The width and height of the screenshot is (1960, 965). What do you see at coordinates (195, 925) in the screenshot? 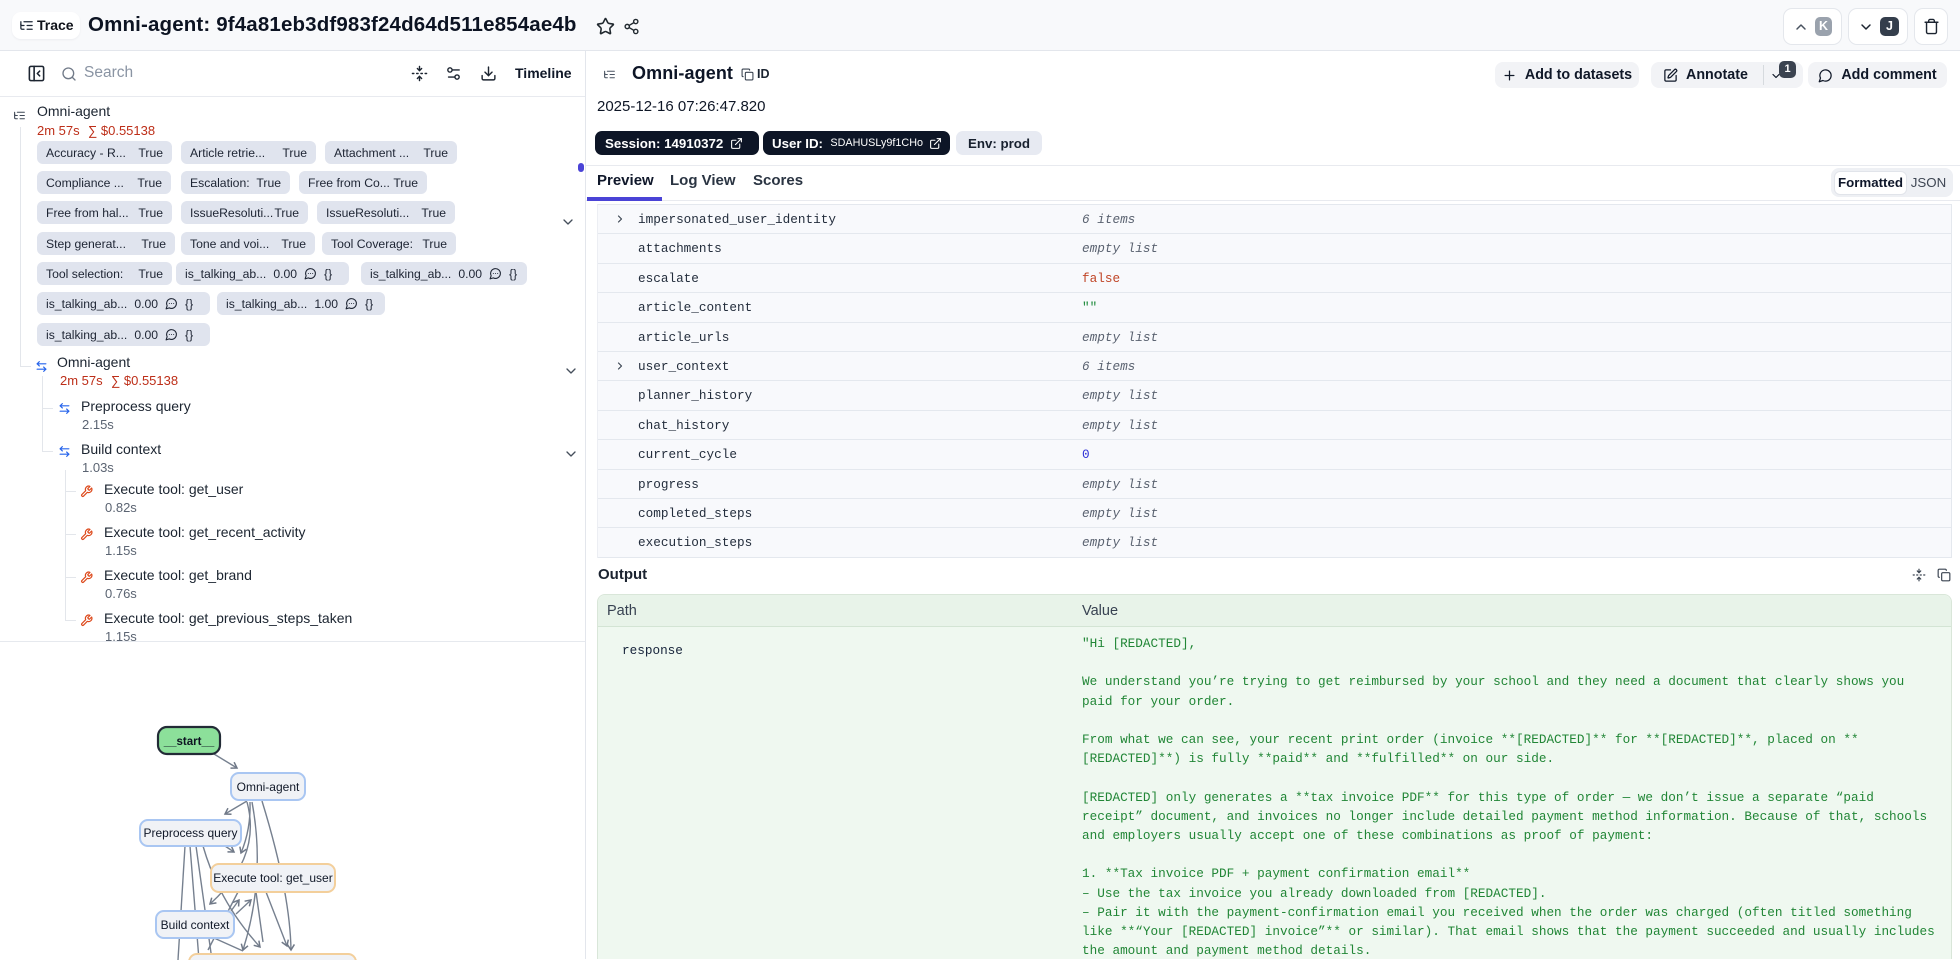
I see `svg-text: Build context` at bounding box center [195, 925].